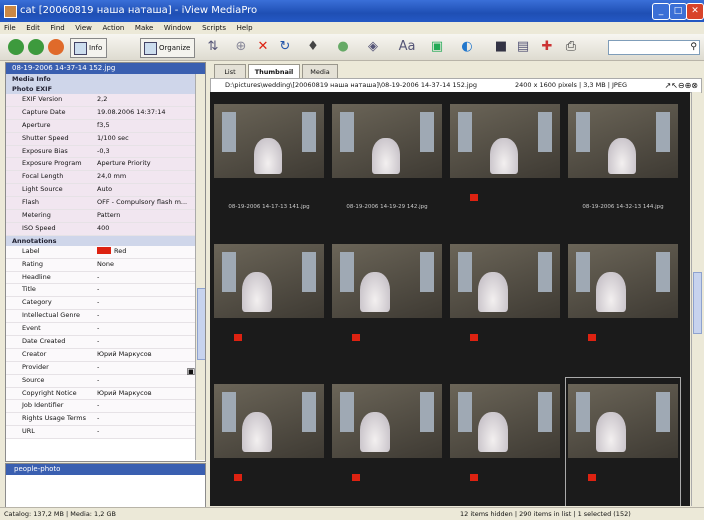  Describe the element at coordinates (696, 299) in the screenshot. I see `grid-scrollbar` at that location.